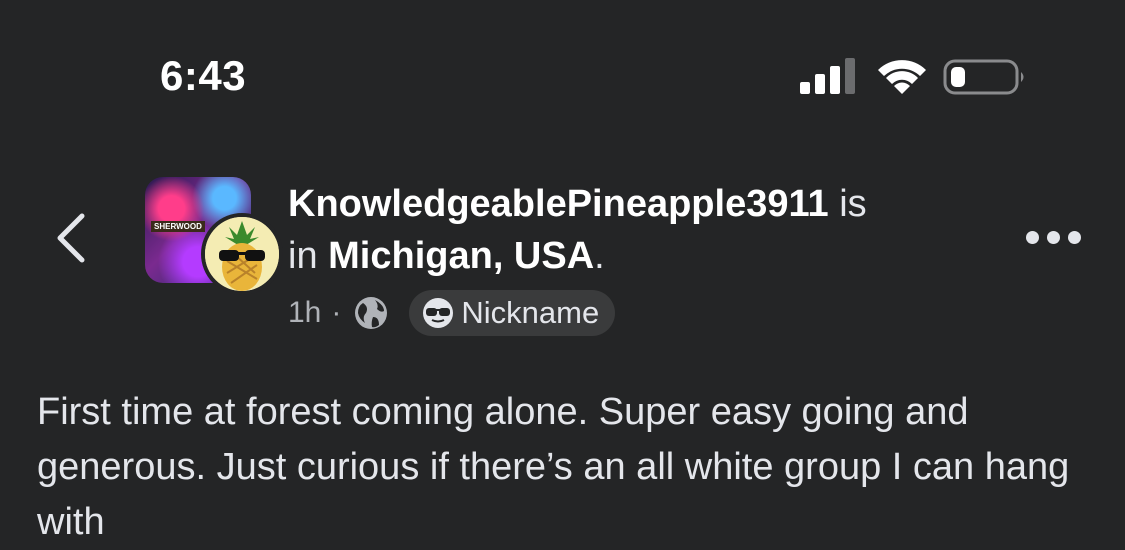 The image size is (1125, 550). Describe the element at coordinates (305, 312) in the screenshot. I see `time-ago: 1h` at that location.